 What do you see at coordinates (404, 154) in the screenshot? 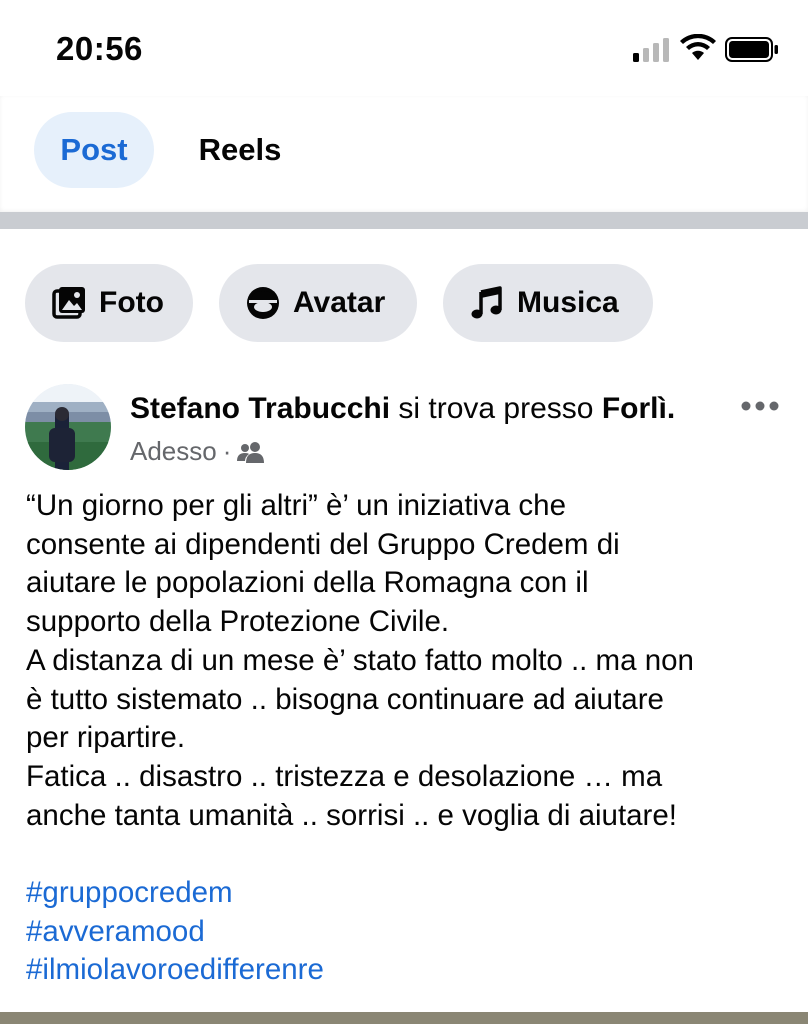
I see `profile-tabs: Post Reels` at bounding box center [404, 154].